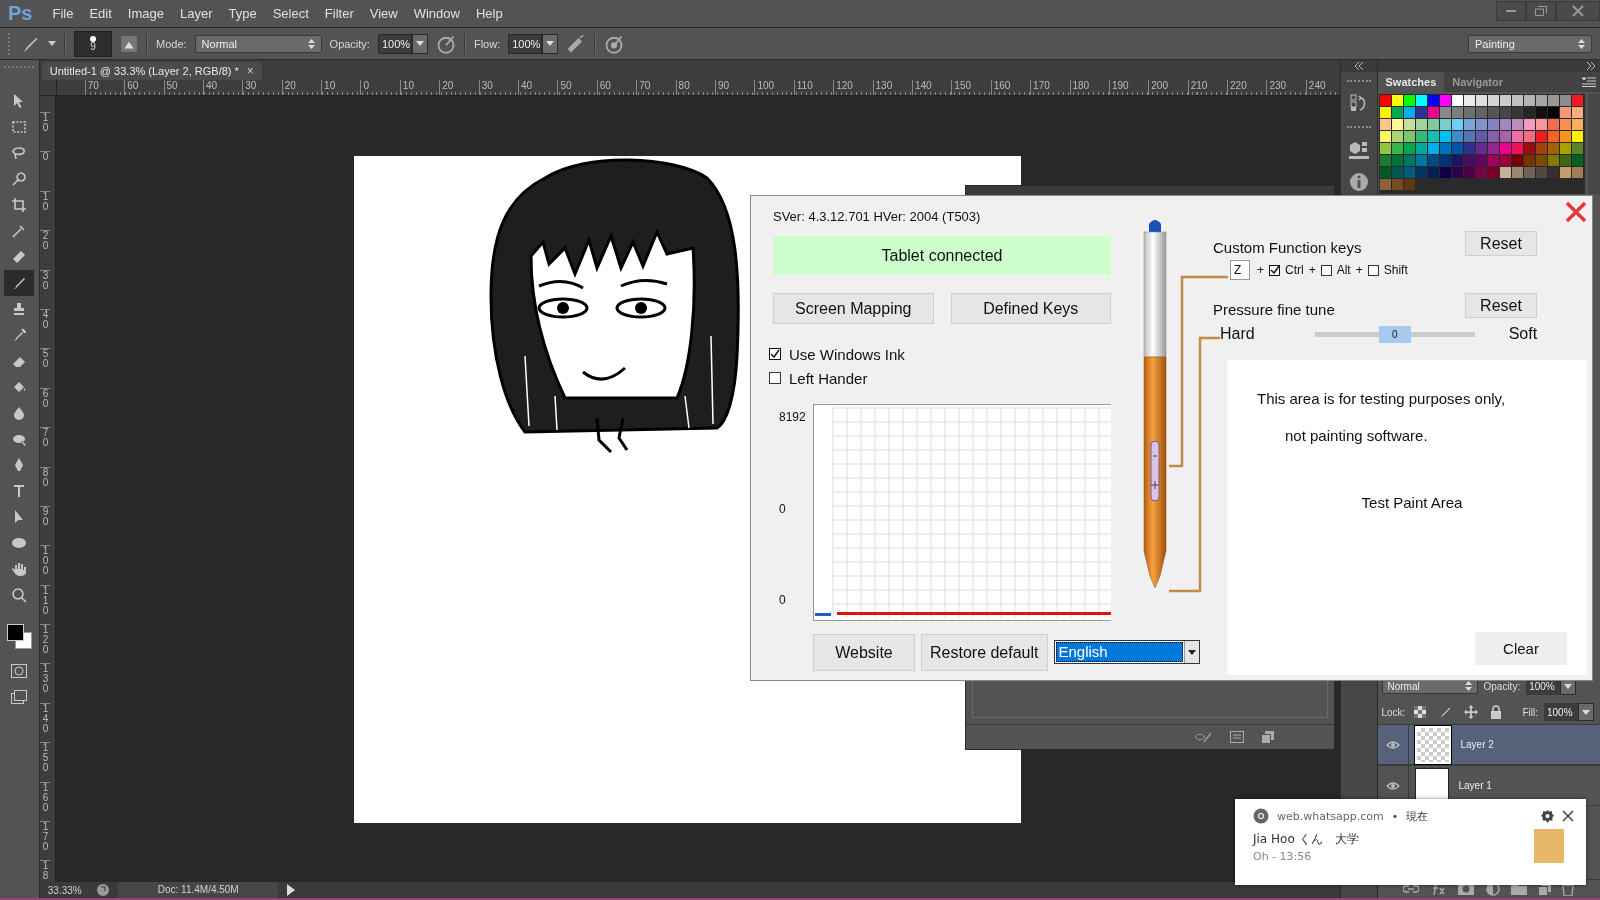 The height and width of the screenshot is (900, 1600). I want to click on menu-item: Layer, so click(196, 13).